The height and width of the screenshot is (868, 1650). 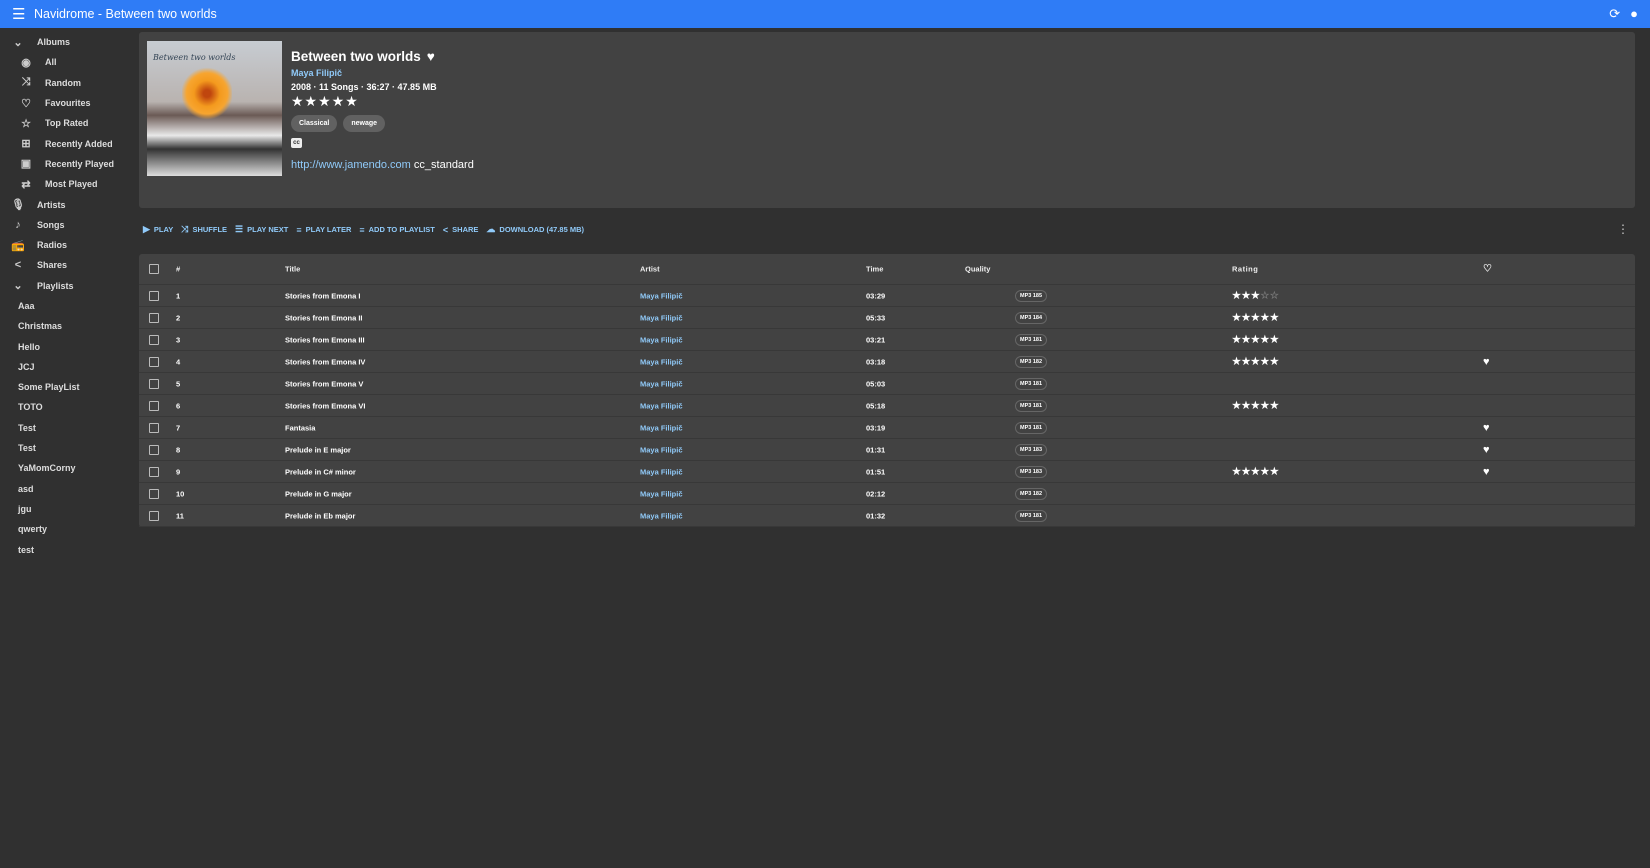 I want to click on album-artist-link: Maya Filipič, so click(x=382, y=73).